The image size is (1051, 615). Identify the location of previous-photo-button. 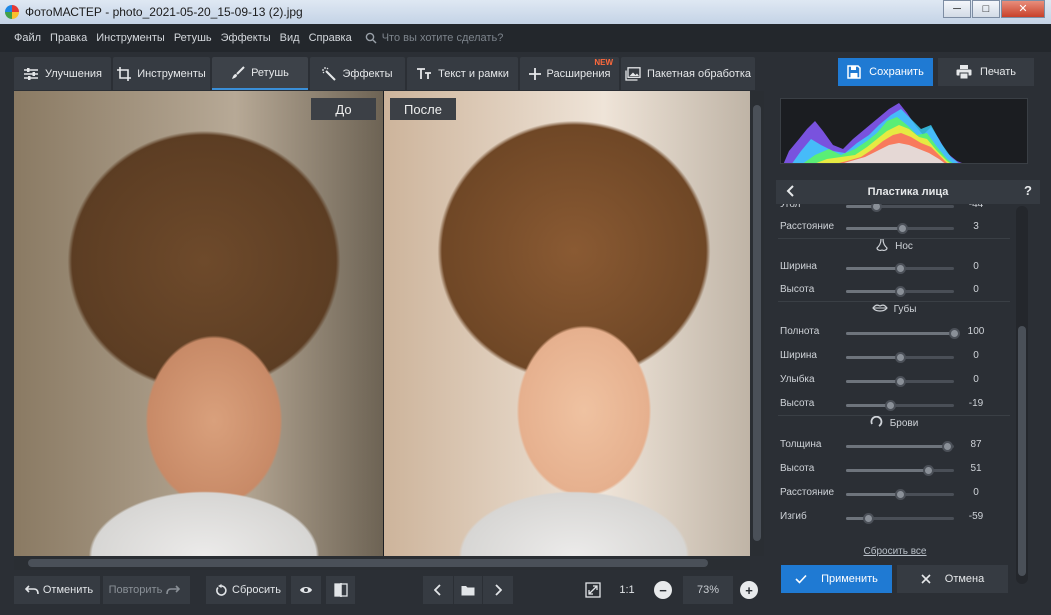
(438, 590).